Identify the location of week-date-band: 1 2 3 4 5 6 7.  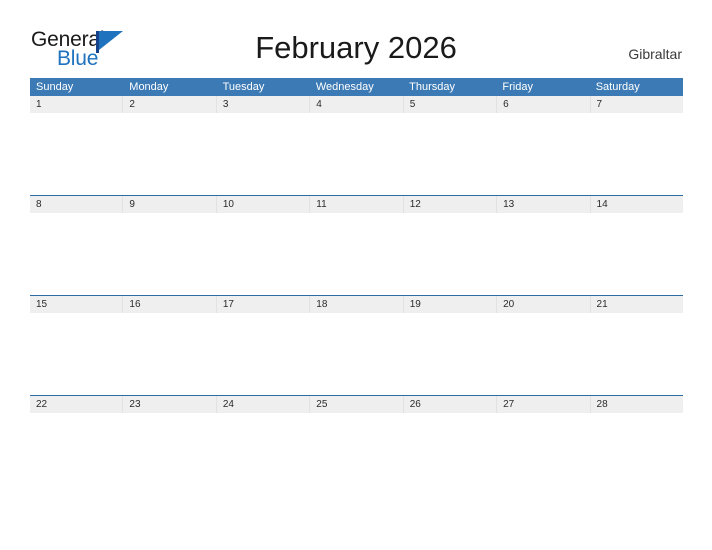
(356, 104).